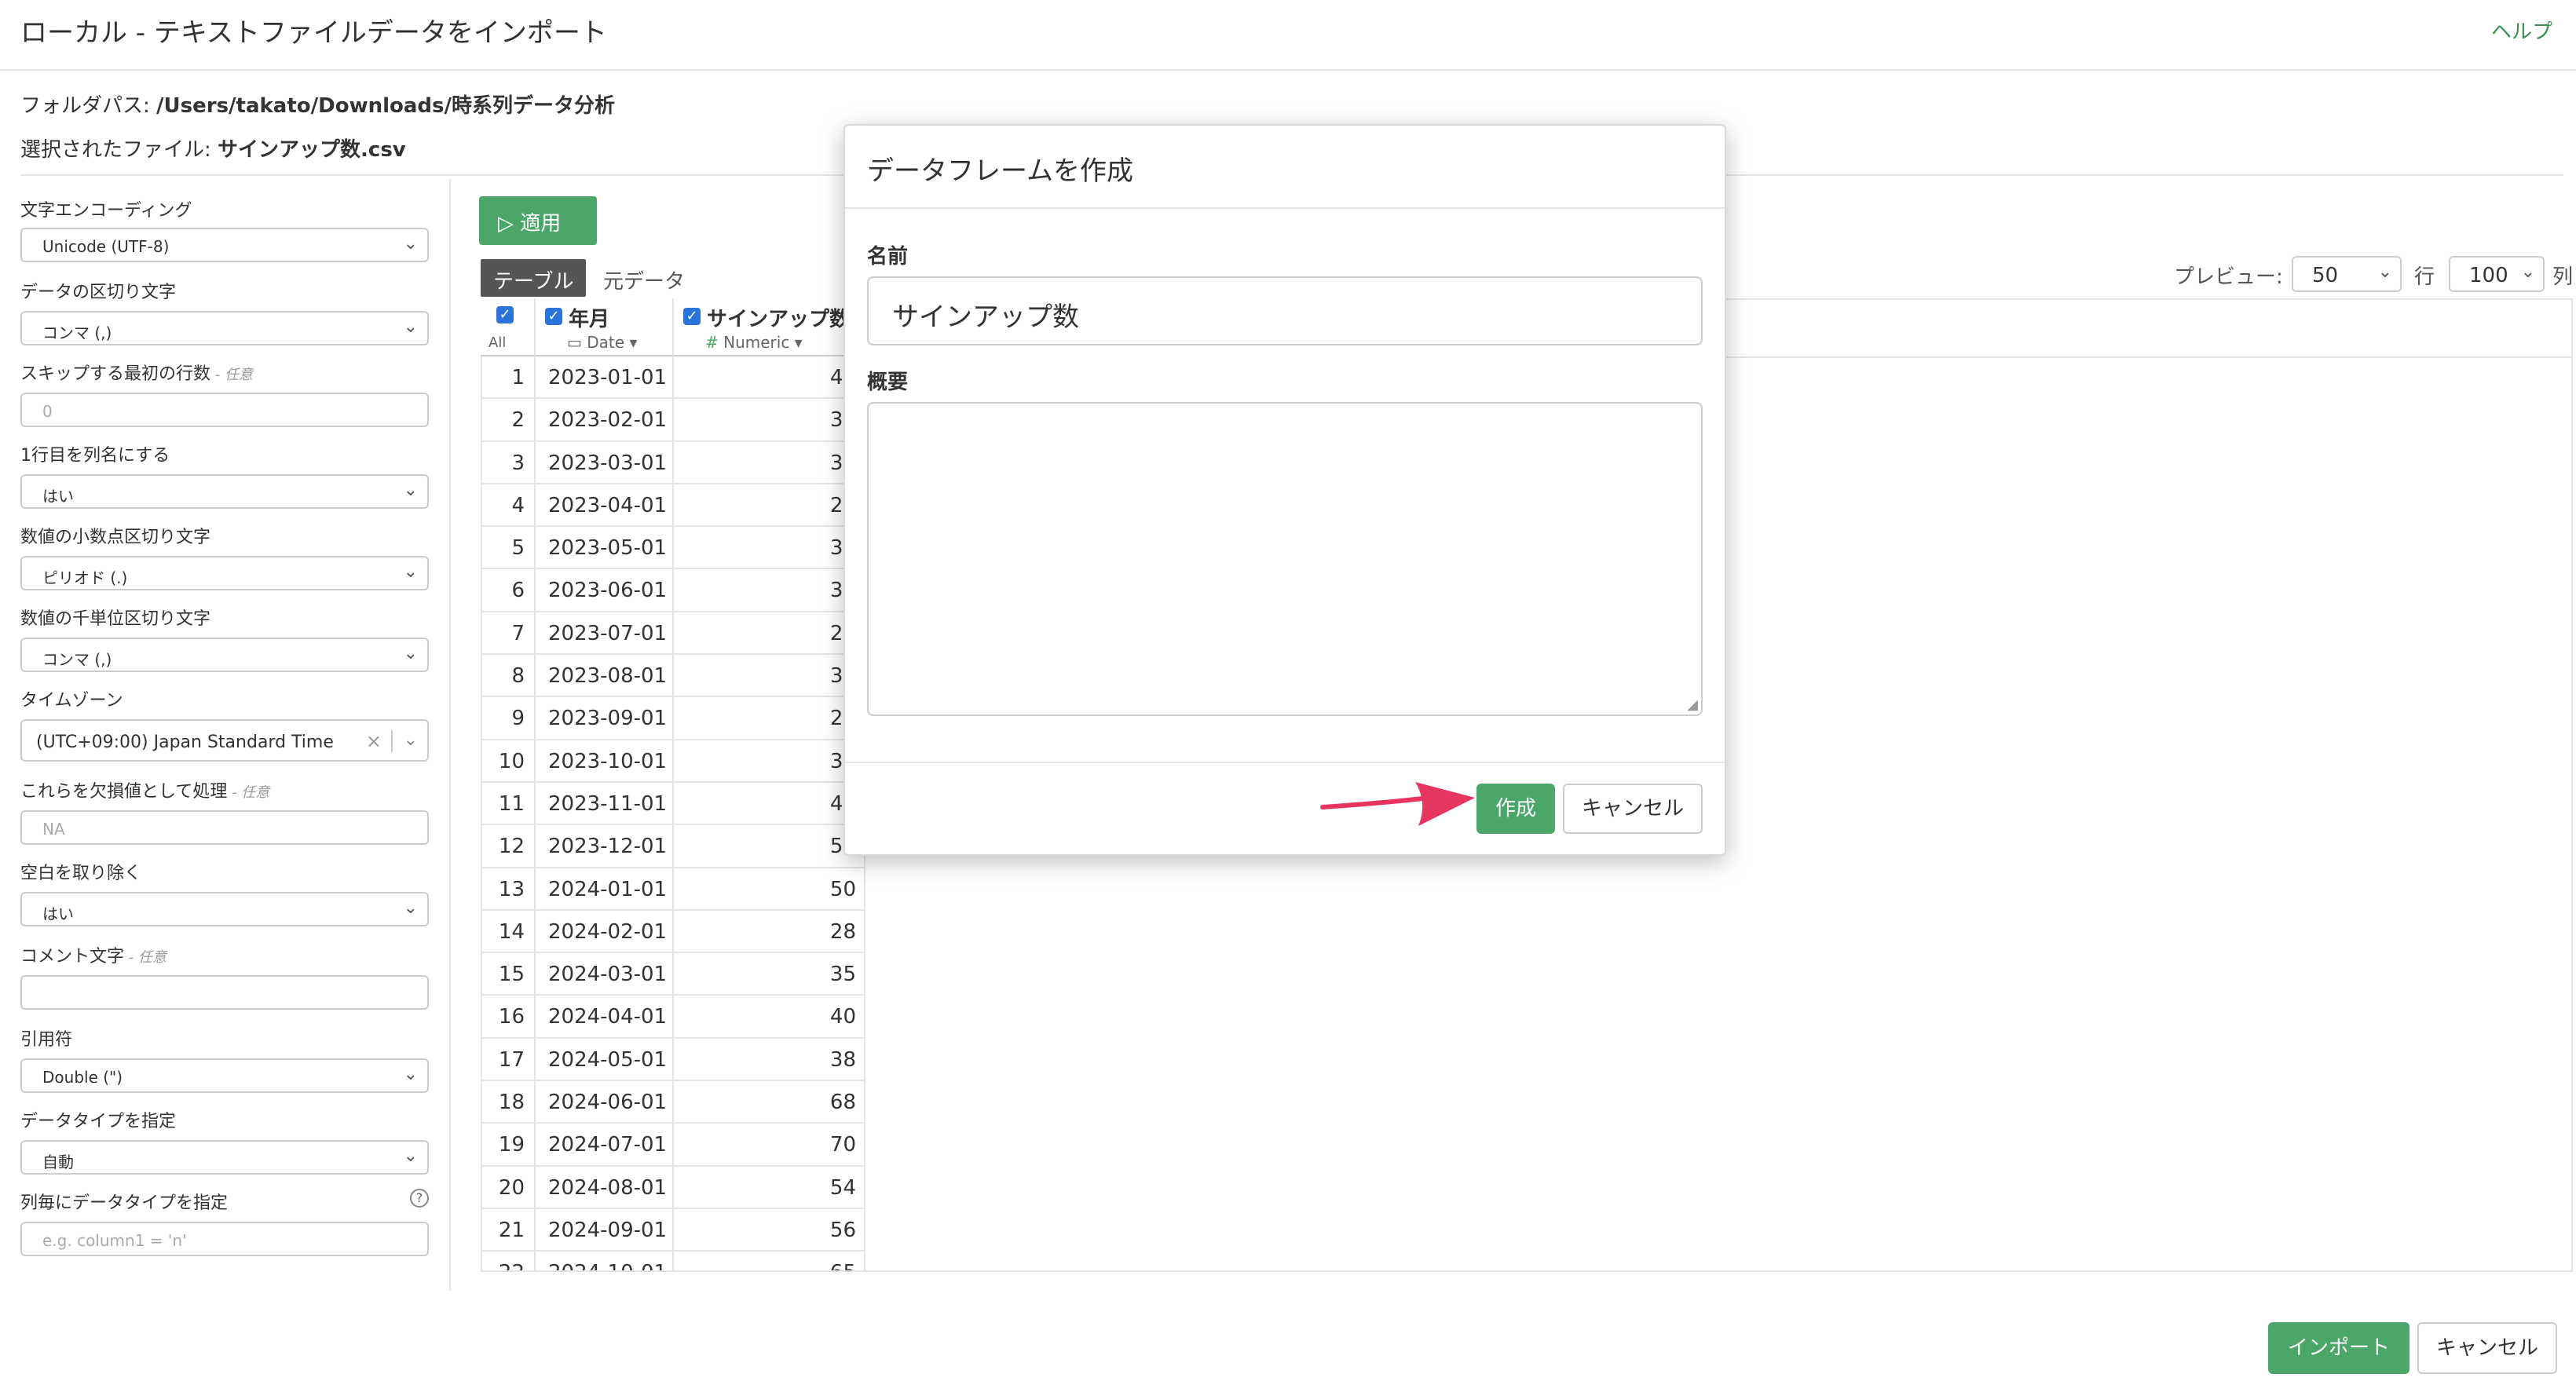  What do you see at coordinates (1288, 35) in the screenshot?
I see `header: ローカル - テキストファイルデータをインポート ヘルプ` at bounding box center [1288, 35].